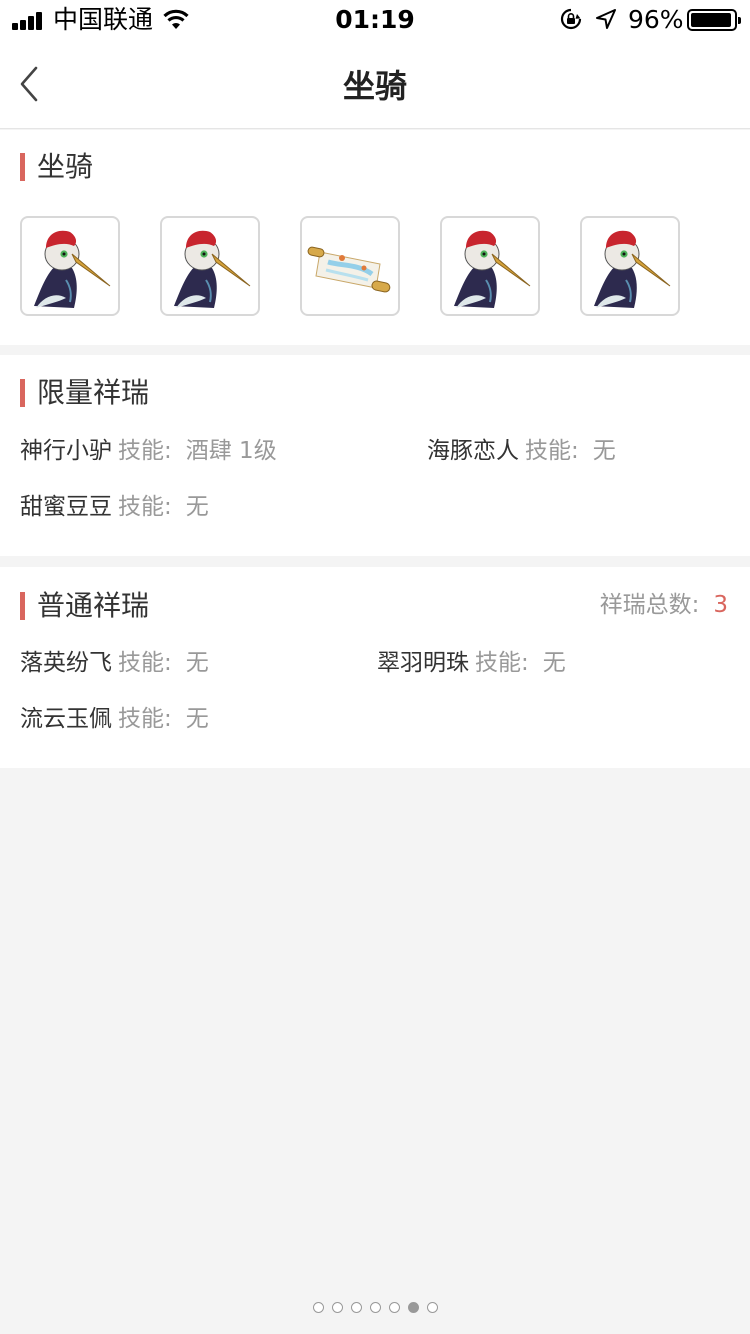  I want to click on navigation-bar: 坐骑, so click(375, 84).